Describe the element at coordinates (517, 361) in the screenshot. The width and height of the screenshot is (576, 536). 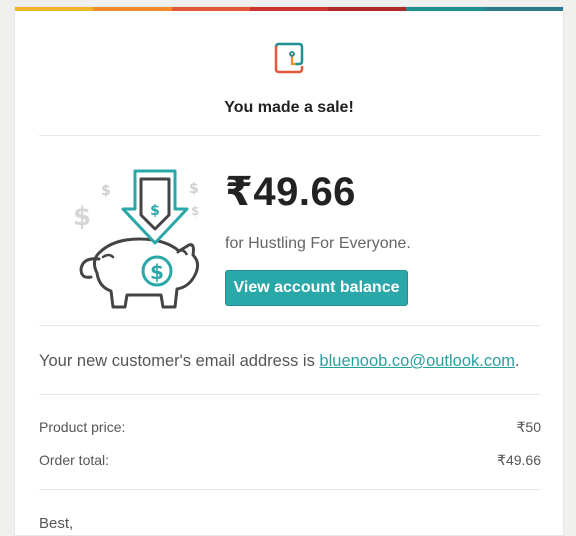
I see `email-suffix: .` at that location.